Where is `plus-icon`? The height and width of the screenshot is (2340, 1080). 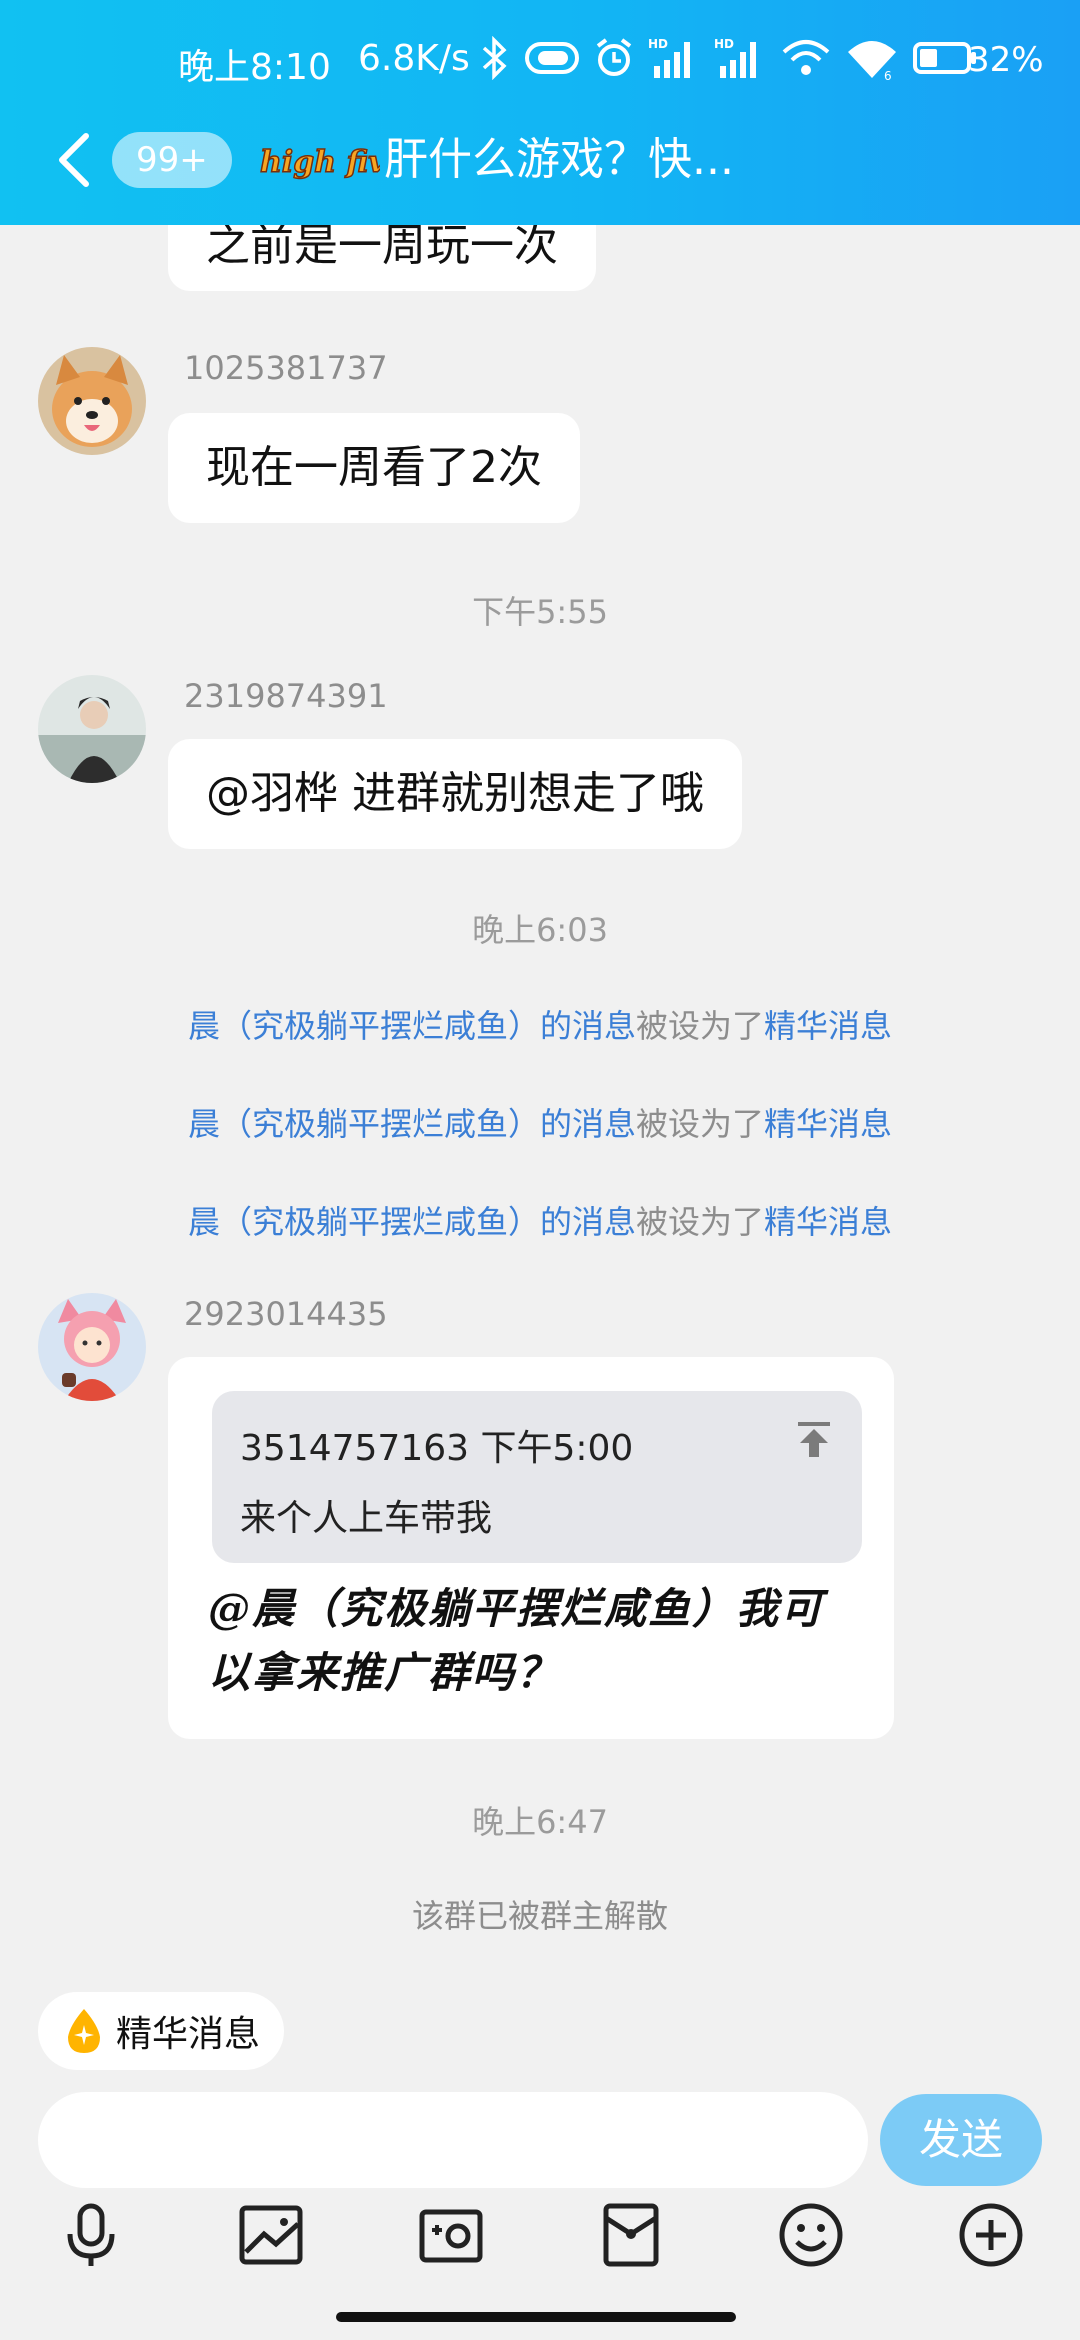
plus-icon is located at coordinates (991, 2235).